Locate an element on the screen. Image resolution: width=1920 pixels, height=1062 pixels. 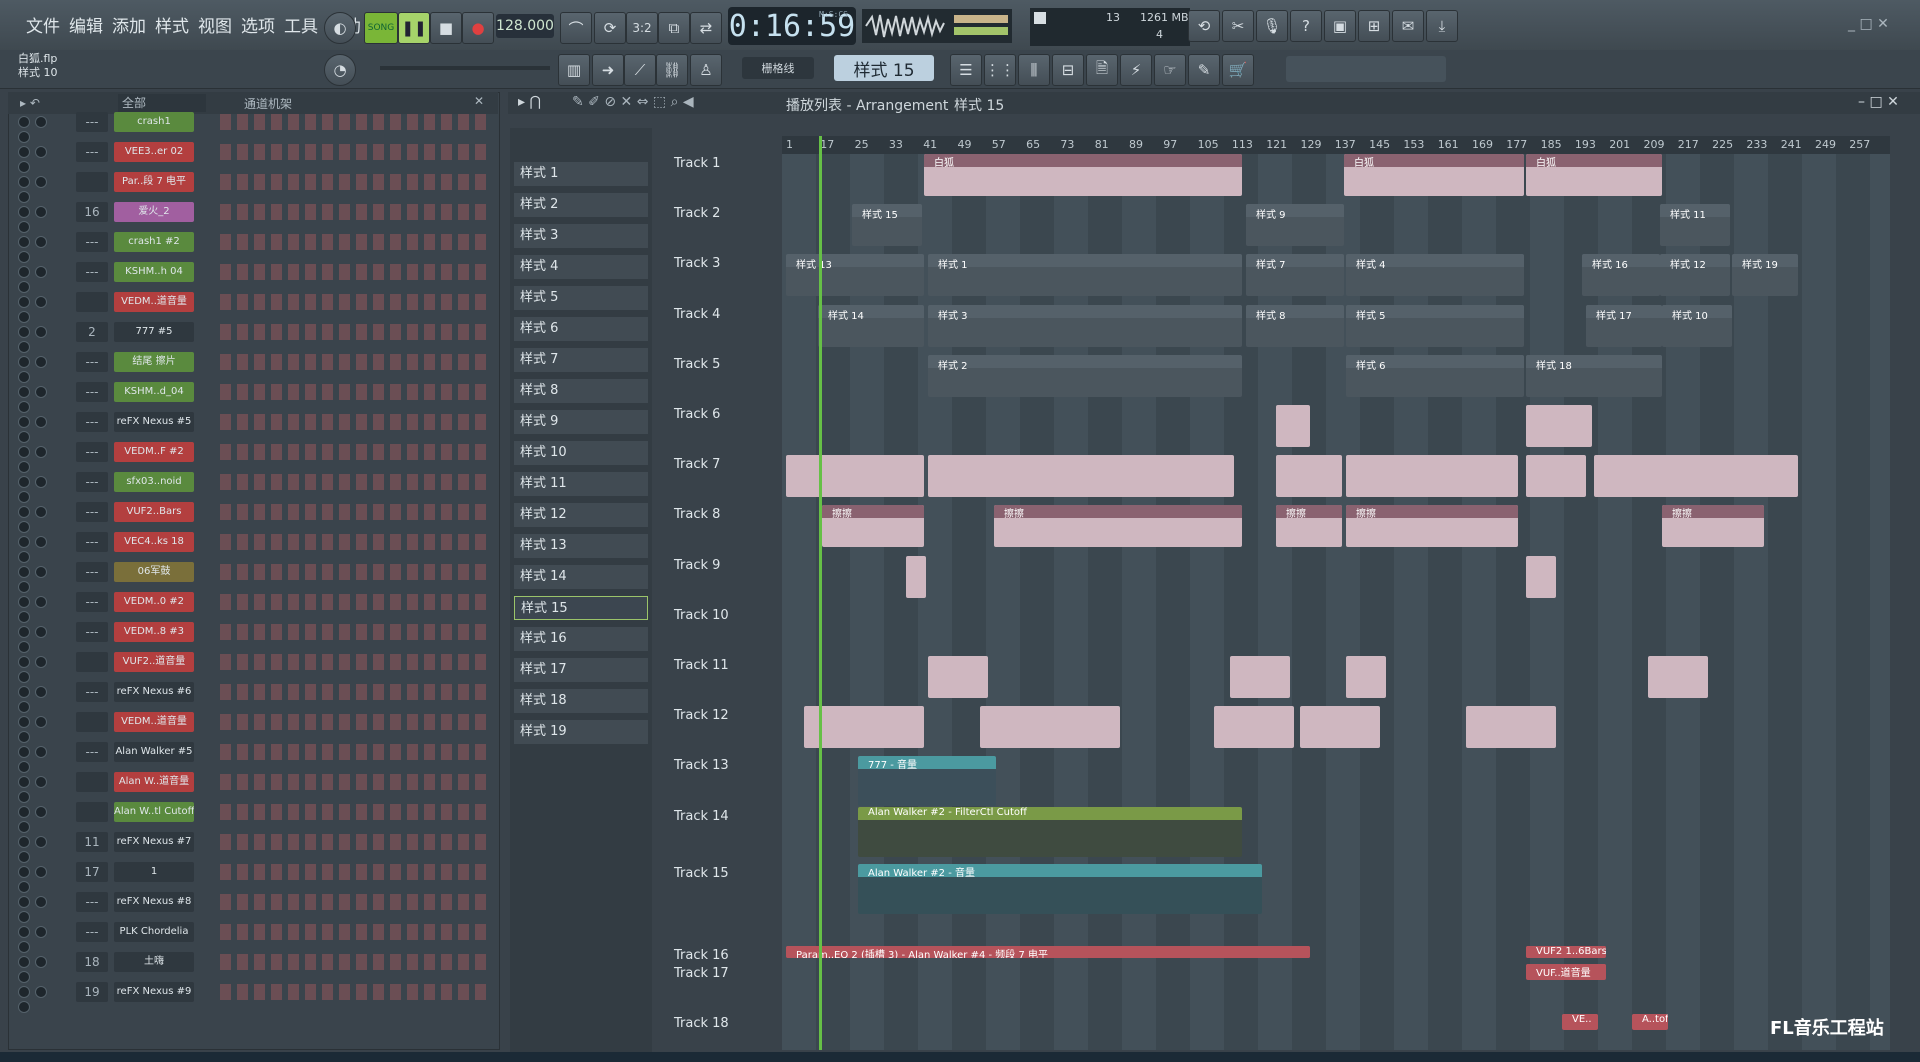
mixer-track-number: 18 is located at coordinates (92, 962).